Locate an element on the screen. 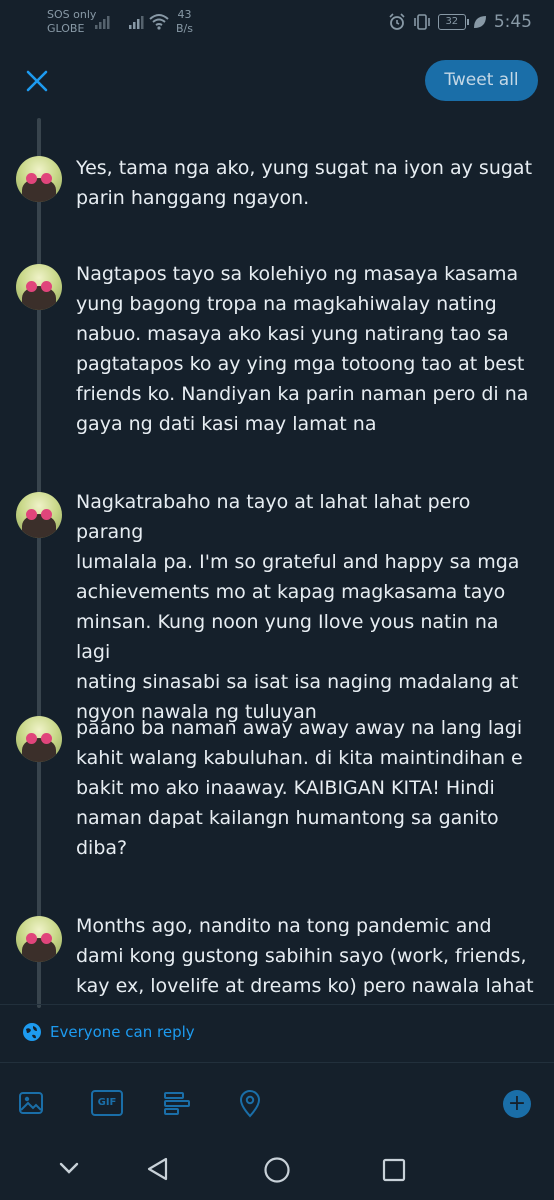 This screenshot has width=554, height=1200. gif-button: GIF is located at coordinates (107, 1103).